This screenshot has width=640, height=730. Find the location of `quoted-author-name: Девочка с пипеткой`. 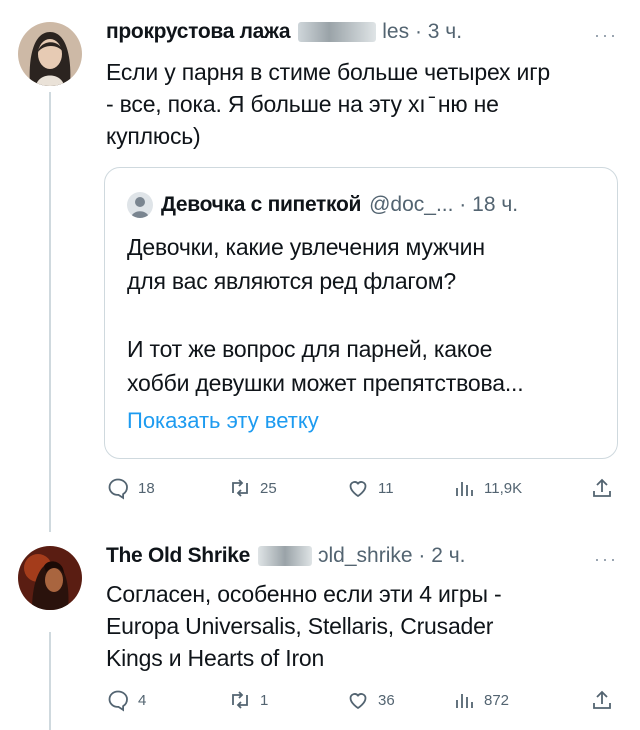

quoted-author-name: Девочка с пипеткой is located at coordinates (261, 205).